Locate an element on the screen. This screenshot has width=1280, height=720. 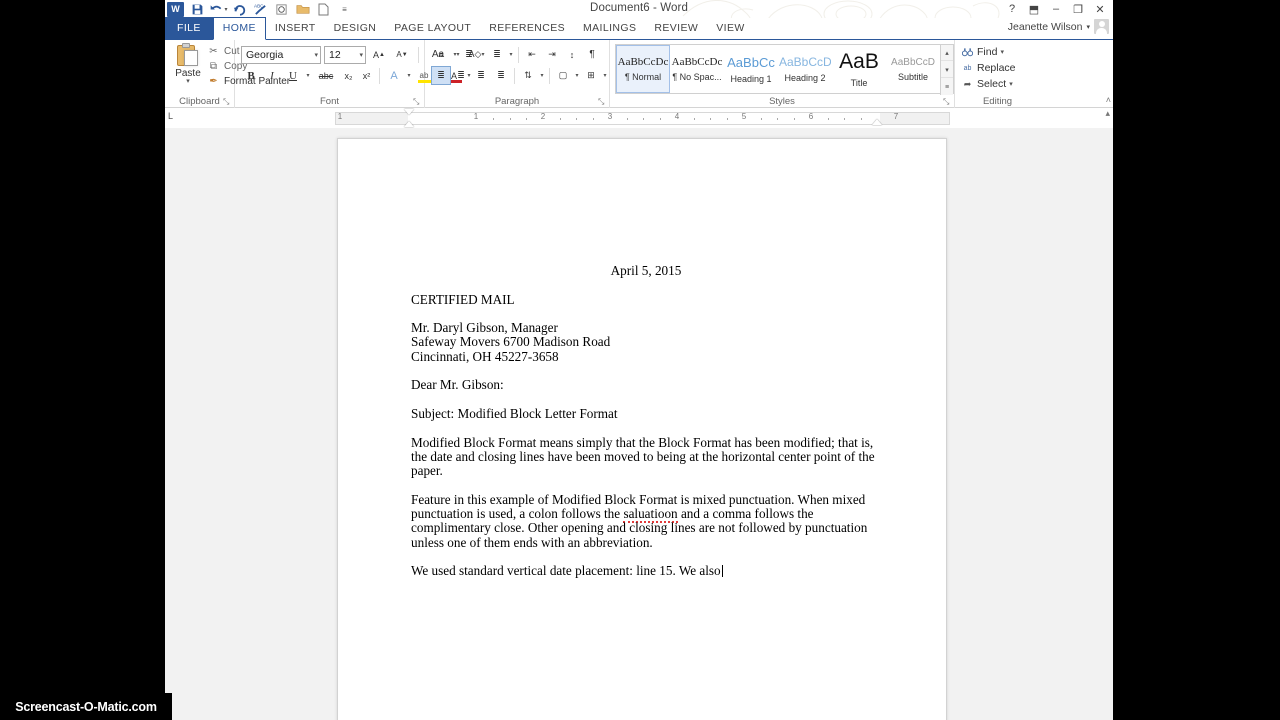
increase-indent-icon: ⇥ is located at coordinates (552, 54).